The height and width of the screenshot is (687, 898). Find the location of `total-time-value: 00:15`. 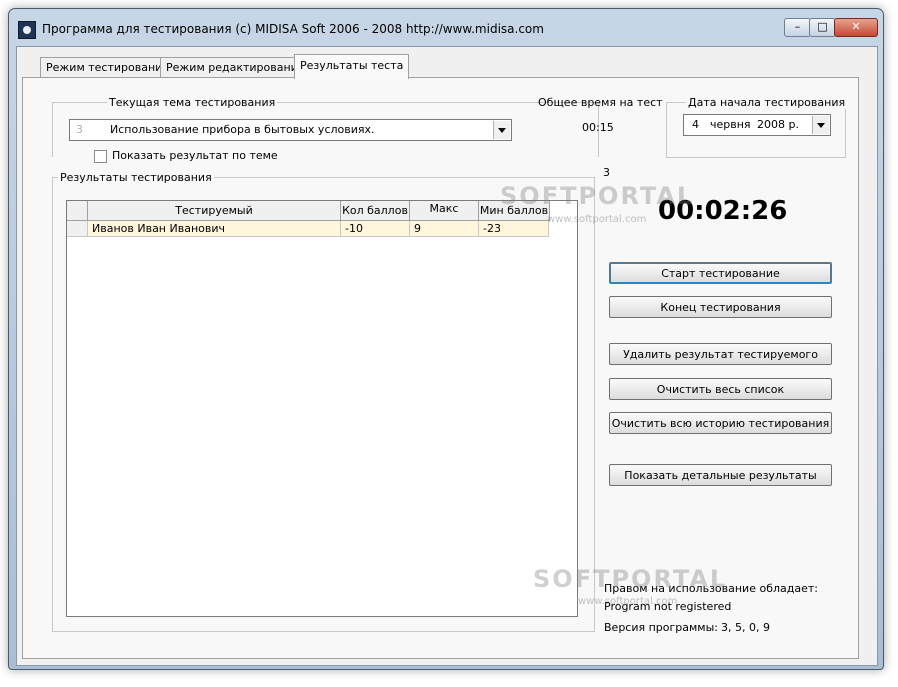

total-time-value: 00:15 is located at coordinates (598, 127).